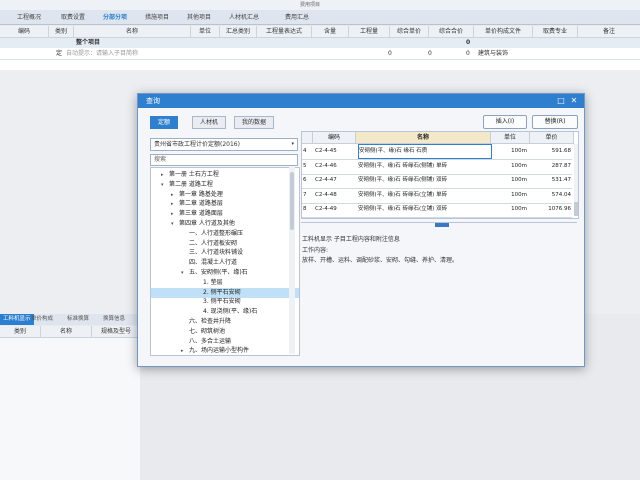  What do you see at coordinates (201, 214) in the screenshot?
I see `tree-node-label: 第三章 道路面层` at bounding box center [201, 214].